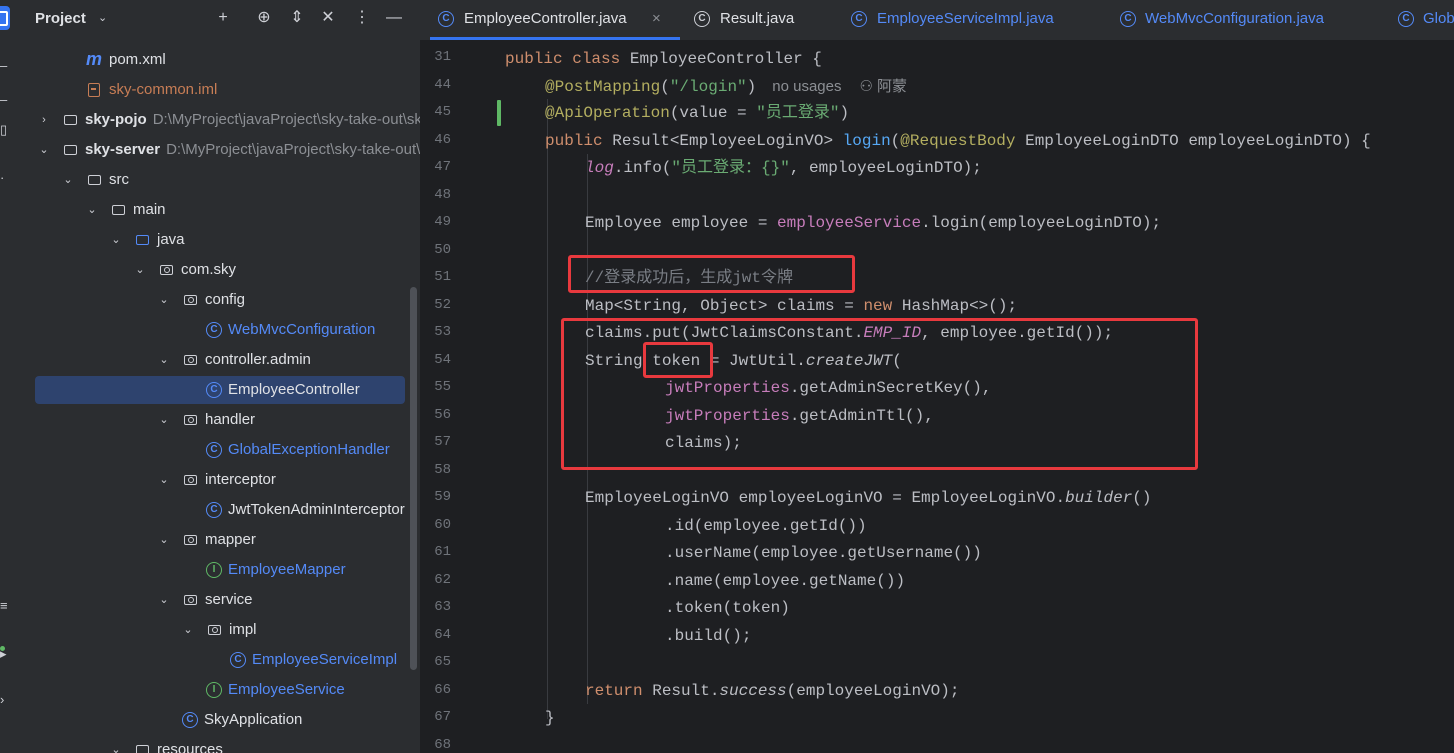 The image size is (1454, 753). I want to click on locate-icon: ⊕, so click(264, 18).